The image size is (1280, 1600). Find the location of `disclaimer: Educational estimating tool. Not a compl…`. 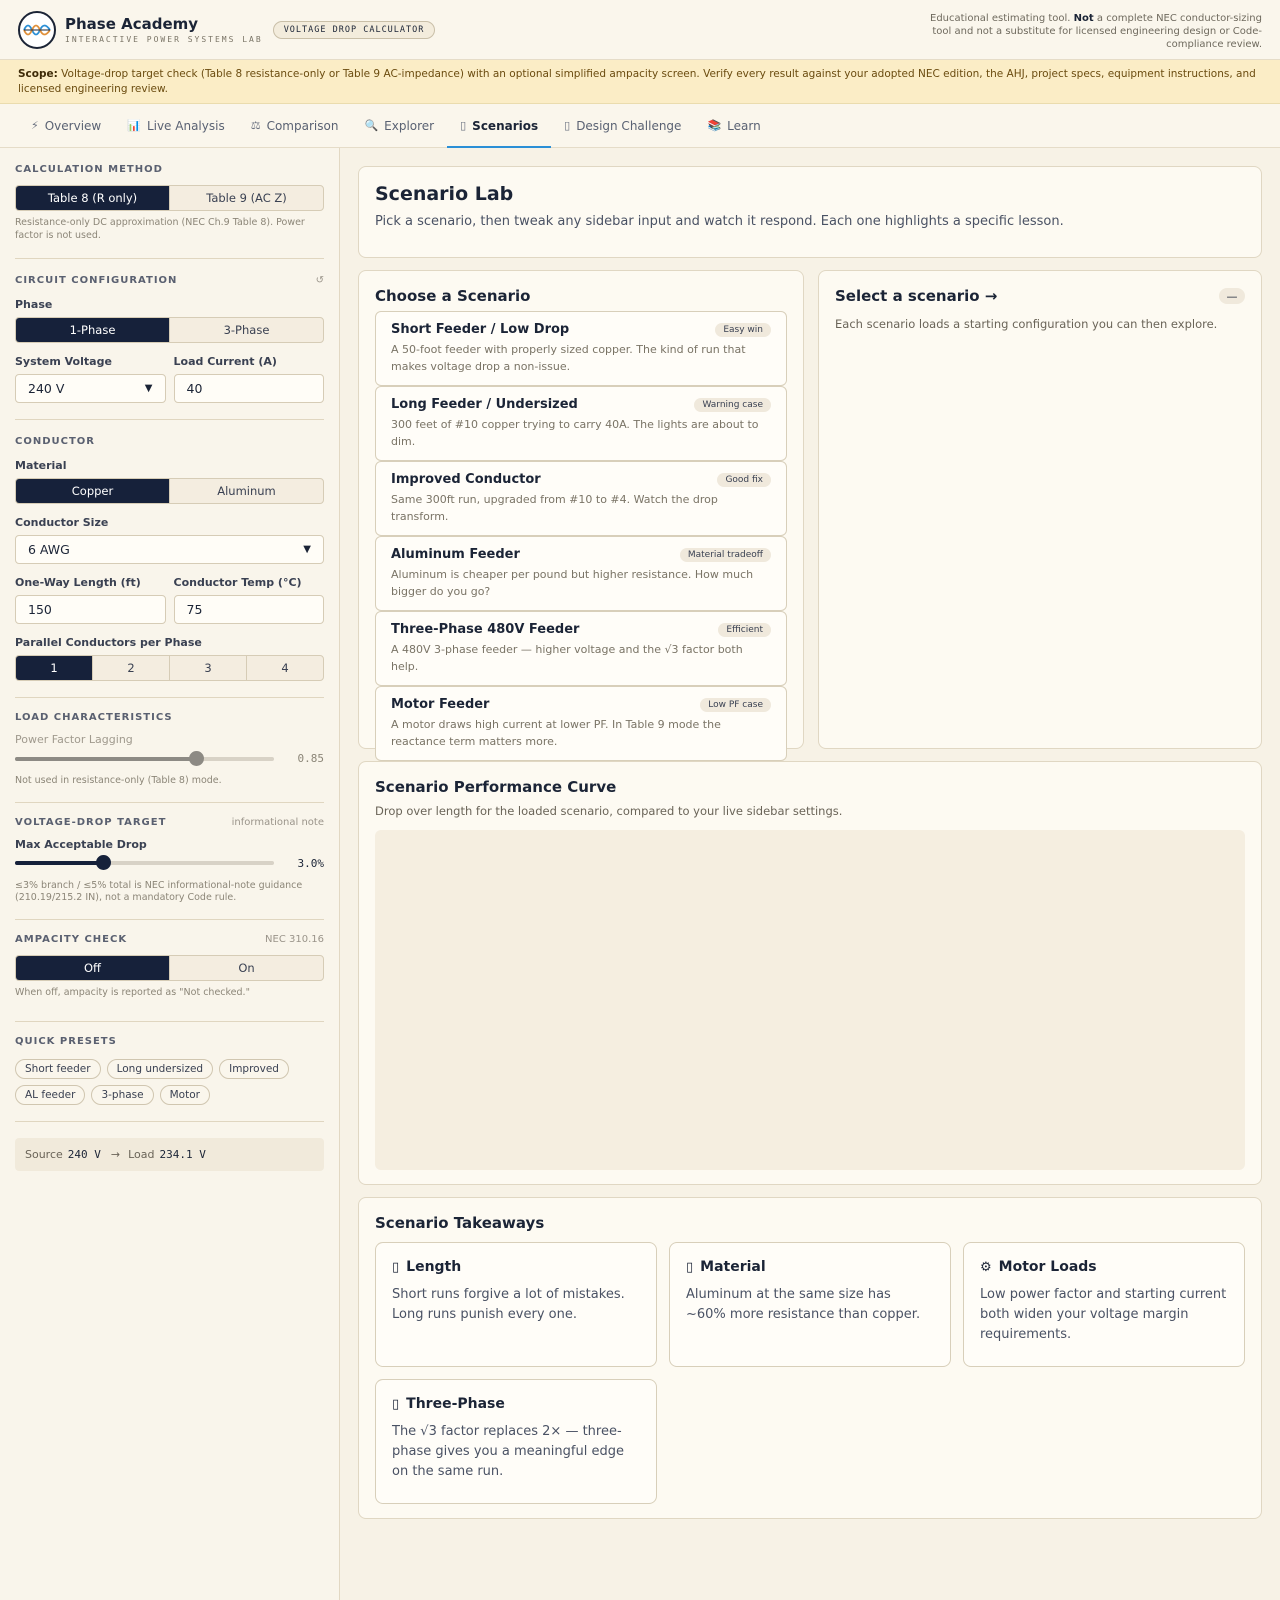

disclaimer: Educational estimating tool. Not a compl… is located at coordinates (1096, 31).